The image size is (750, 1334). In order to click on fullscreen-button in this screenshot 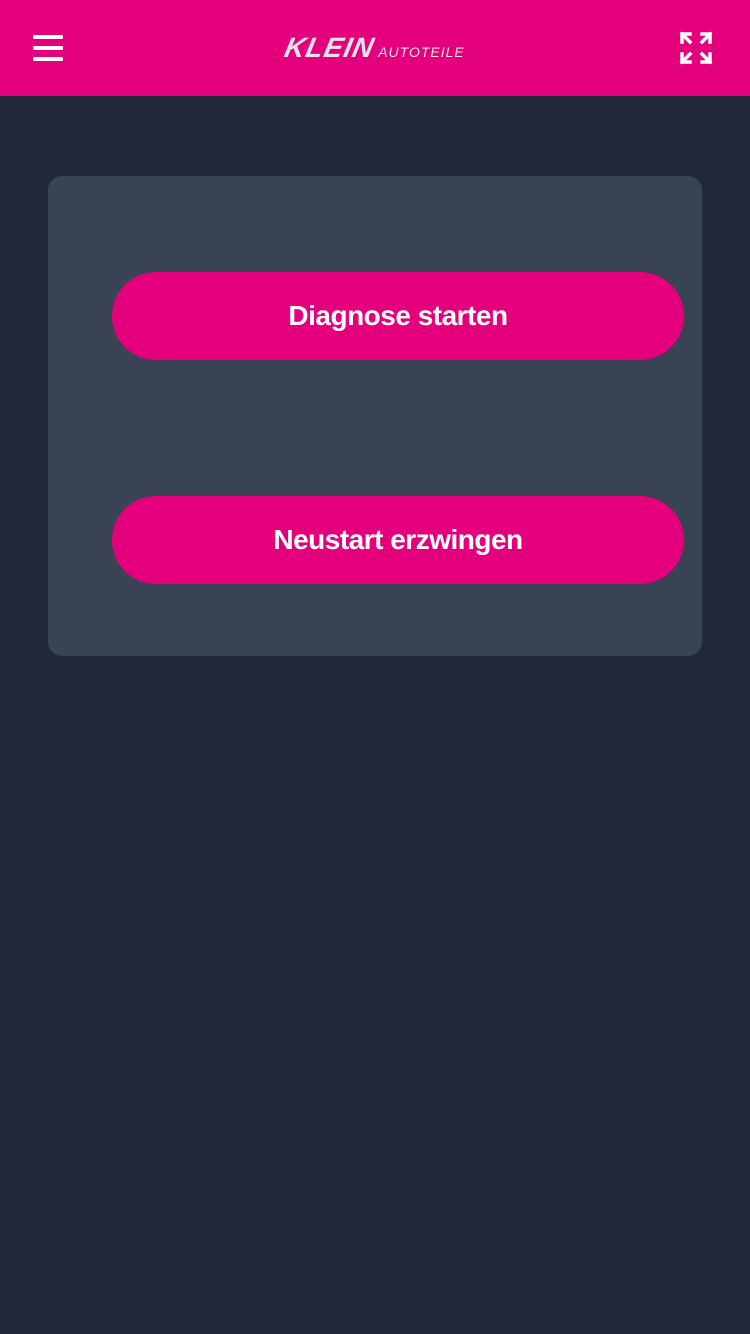, I will do `click(696, 48)`.